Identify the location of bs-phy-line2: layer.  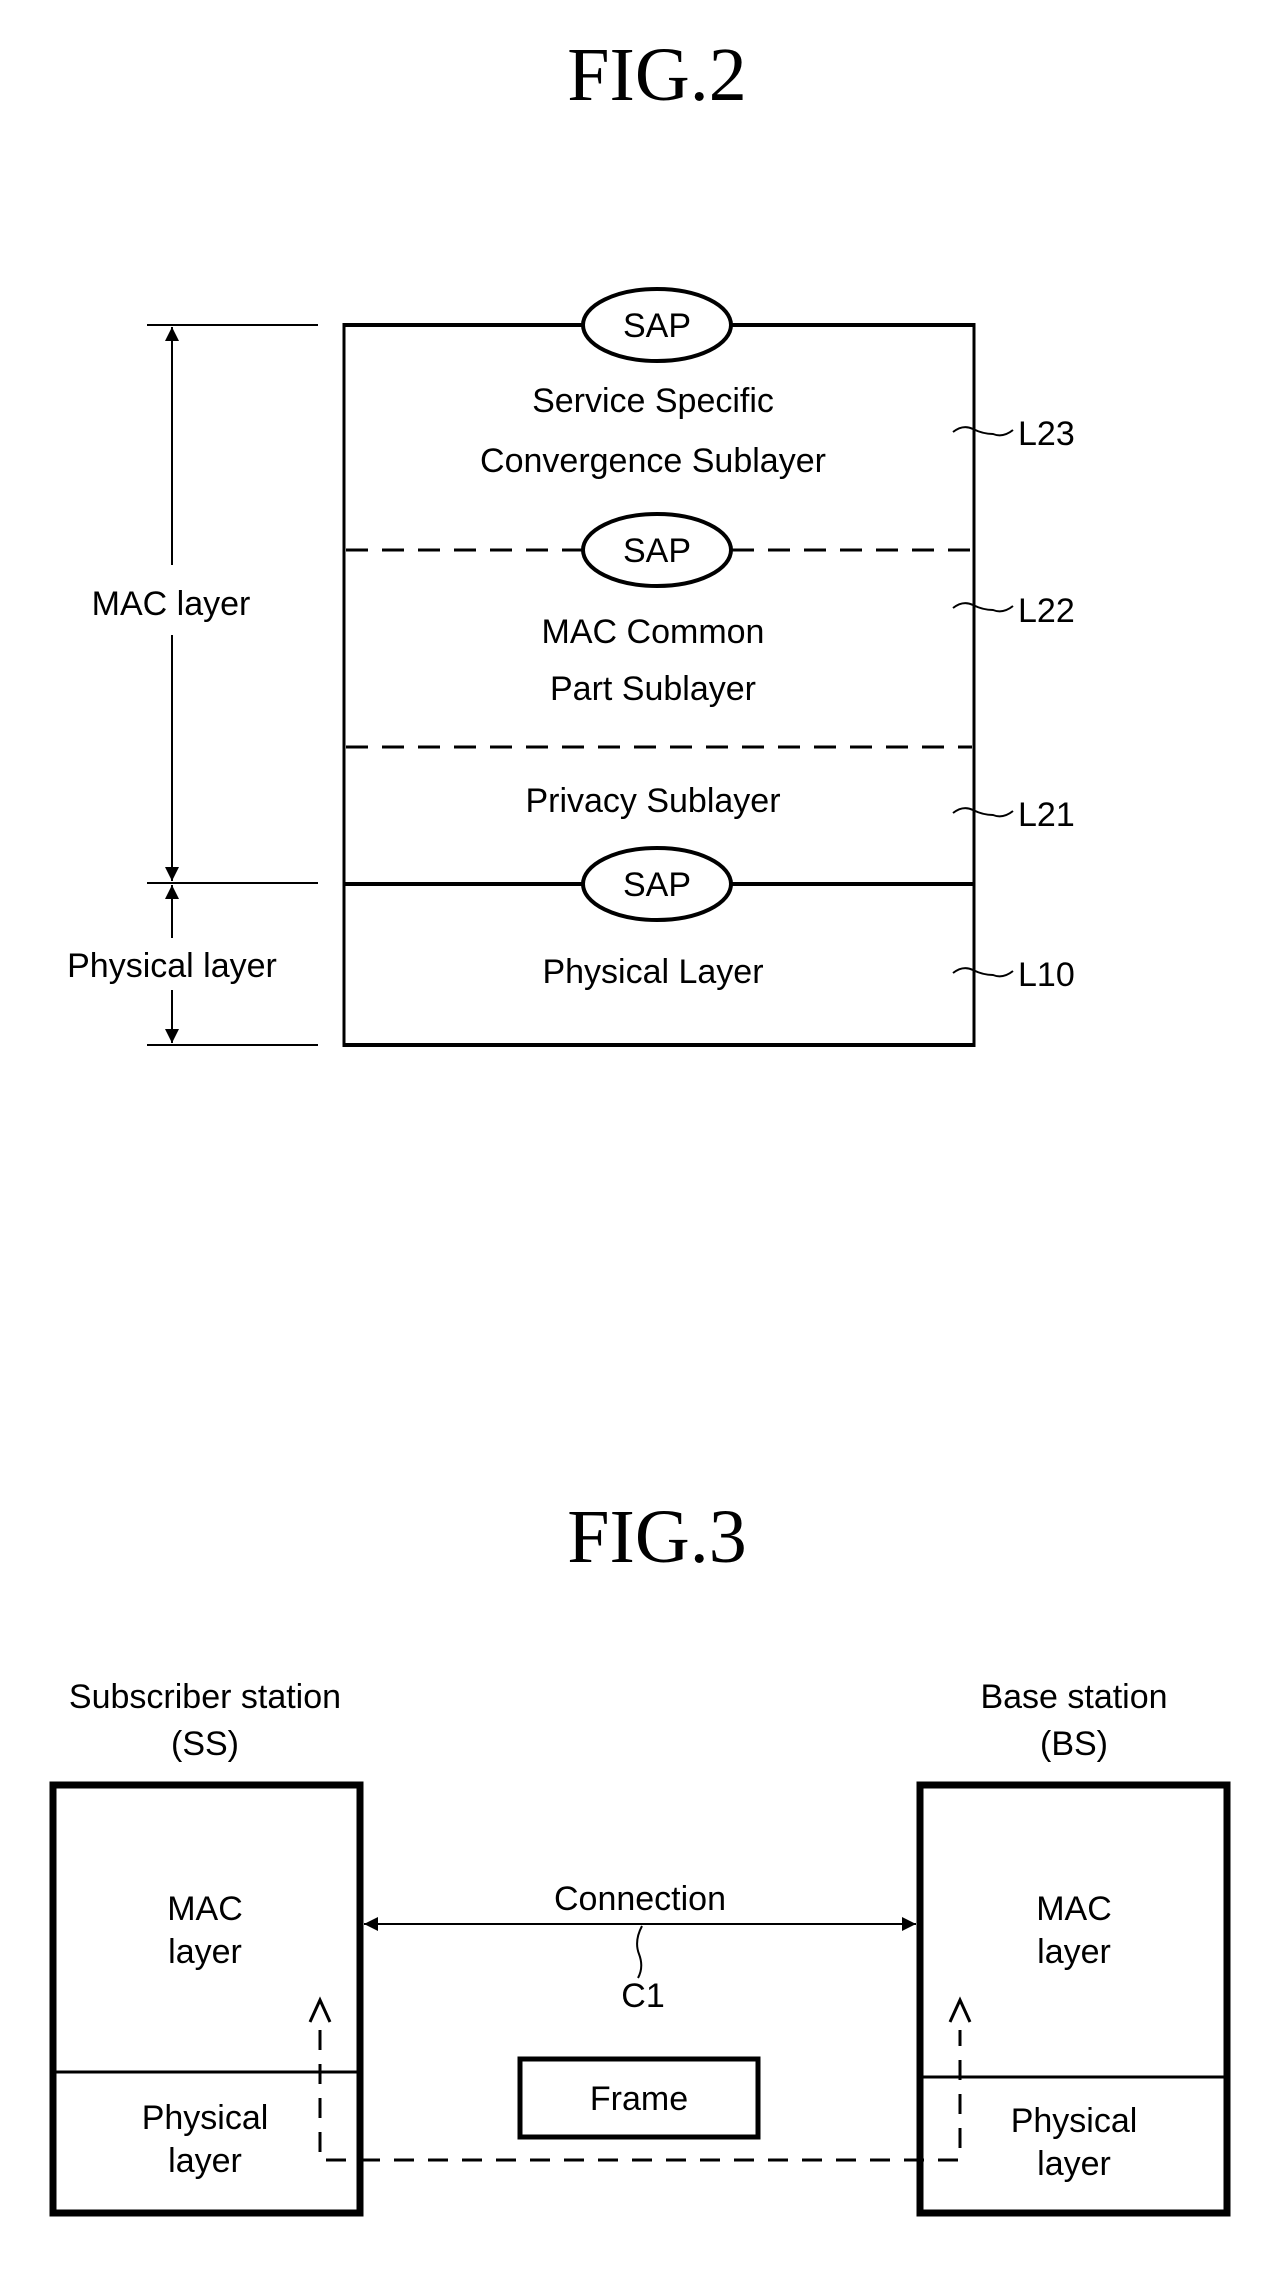
(1074, 2164).